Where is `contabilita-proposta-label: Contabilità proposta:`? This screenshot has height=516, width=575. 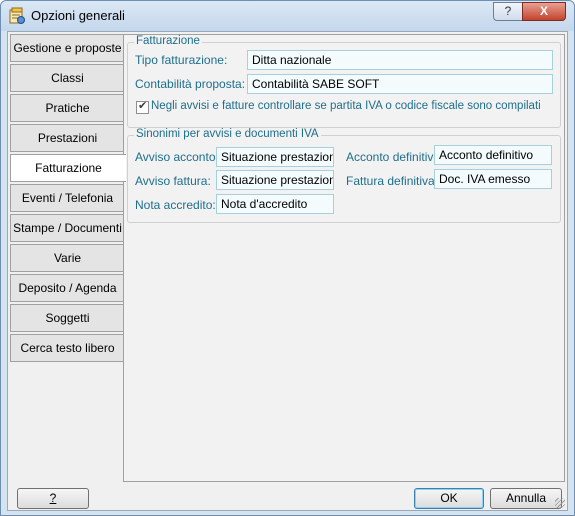
contabilita-proposta-label: Contabilità proposta: is located at coordinates (190, 84).